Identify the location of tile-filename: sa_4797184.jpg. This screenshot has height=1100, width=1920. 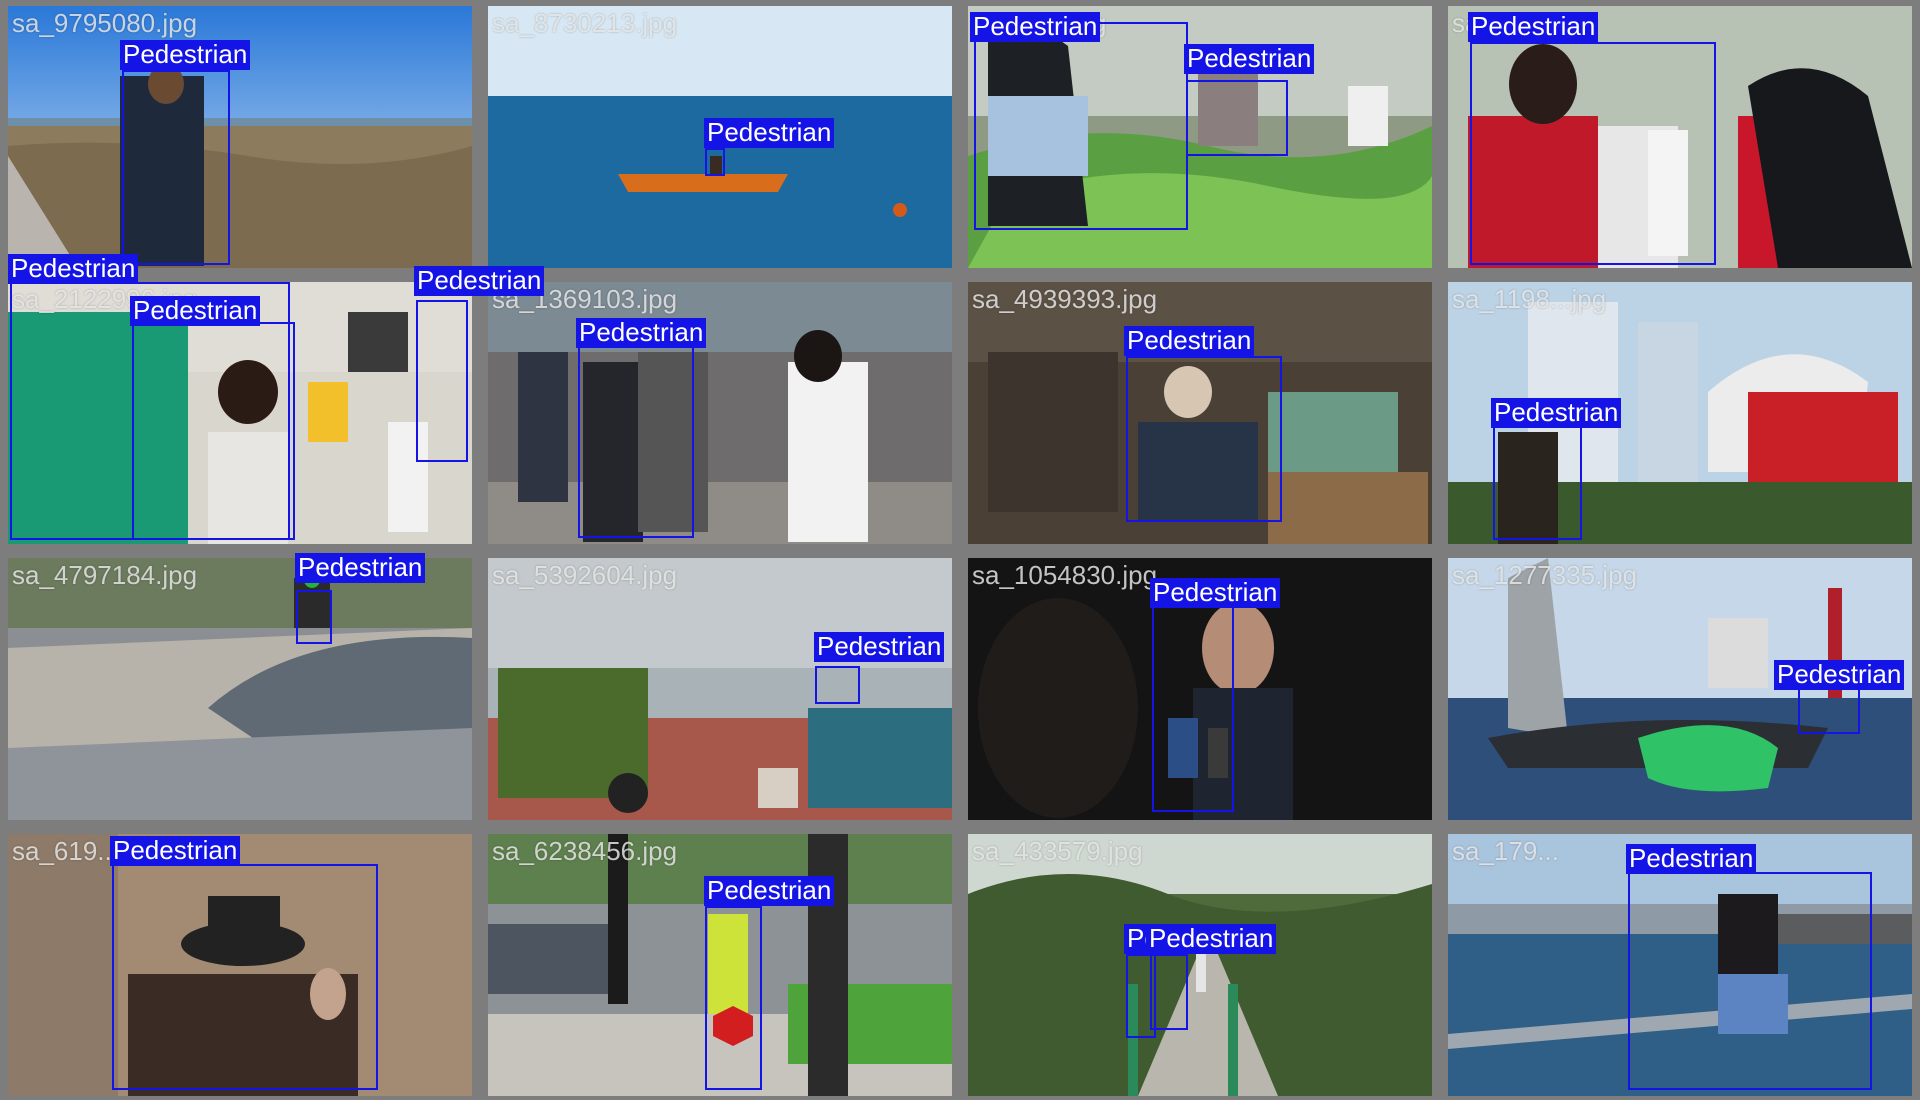
(105, 575).